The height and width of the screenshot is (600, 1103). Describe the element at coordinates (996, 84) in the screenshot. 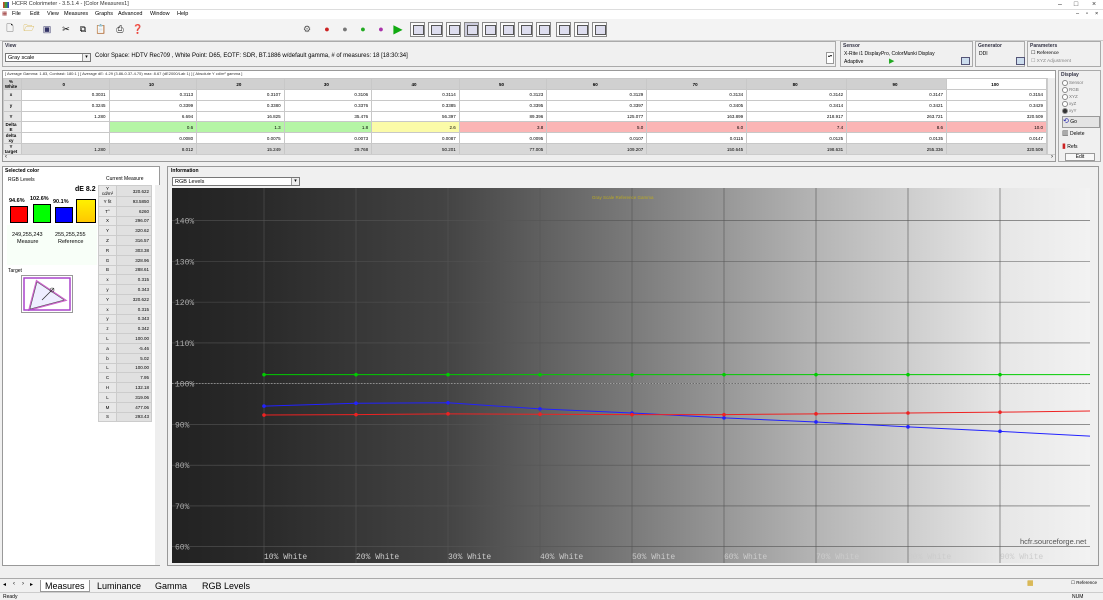

I see `column-header: 100` at that location.